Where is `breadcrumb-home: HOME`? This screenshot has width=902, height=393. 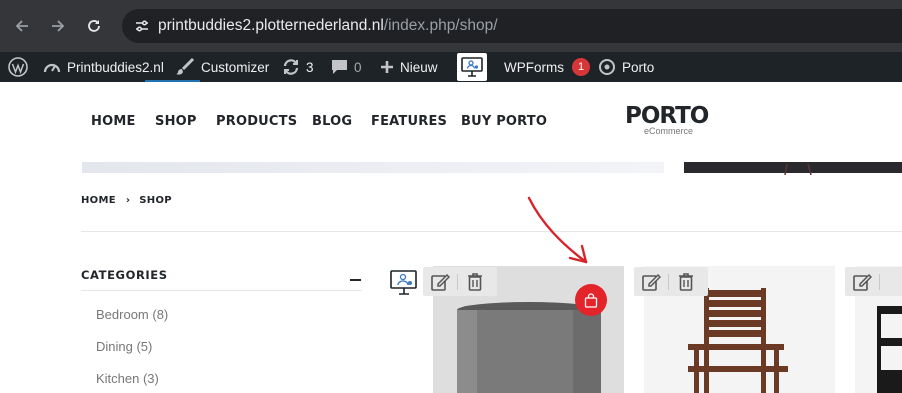
breadcrumb-home: HOME is located at coordinates (98, 200).